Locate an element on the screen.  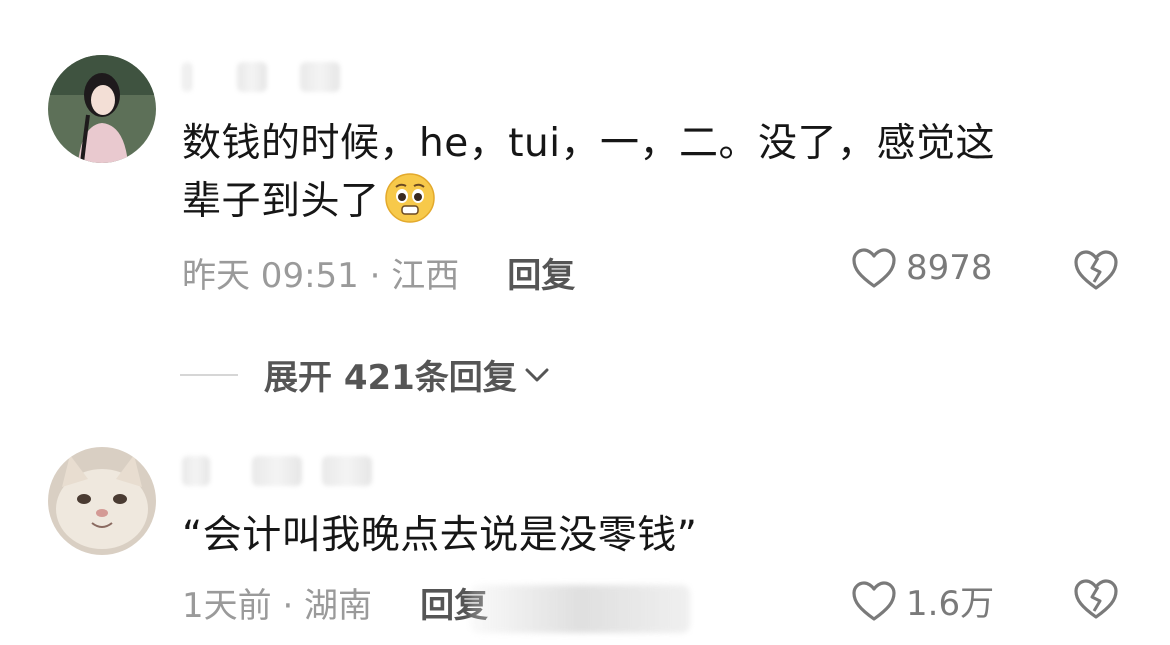
watermark-overlay is located at coordinates (580, 609).